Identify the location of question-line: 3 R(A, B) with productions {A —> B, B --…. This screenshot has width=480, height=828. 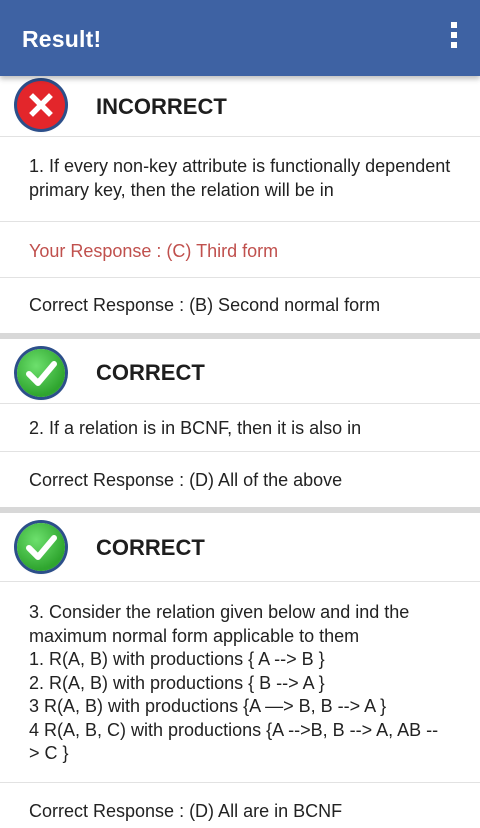
(208, 706).